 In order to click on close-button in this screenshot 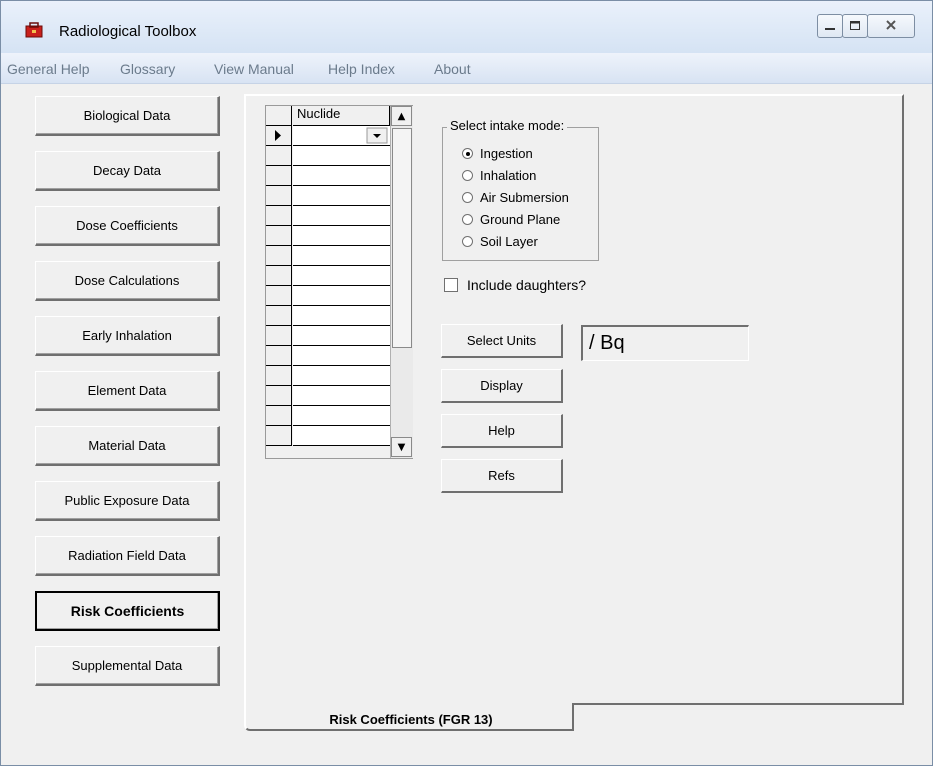, I will do `click(891, 26)`.